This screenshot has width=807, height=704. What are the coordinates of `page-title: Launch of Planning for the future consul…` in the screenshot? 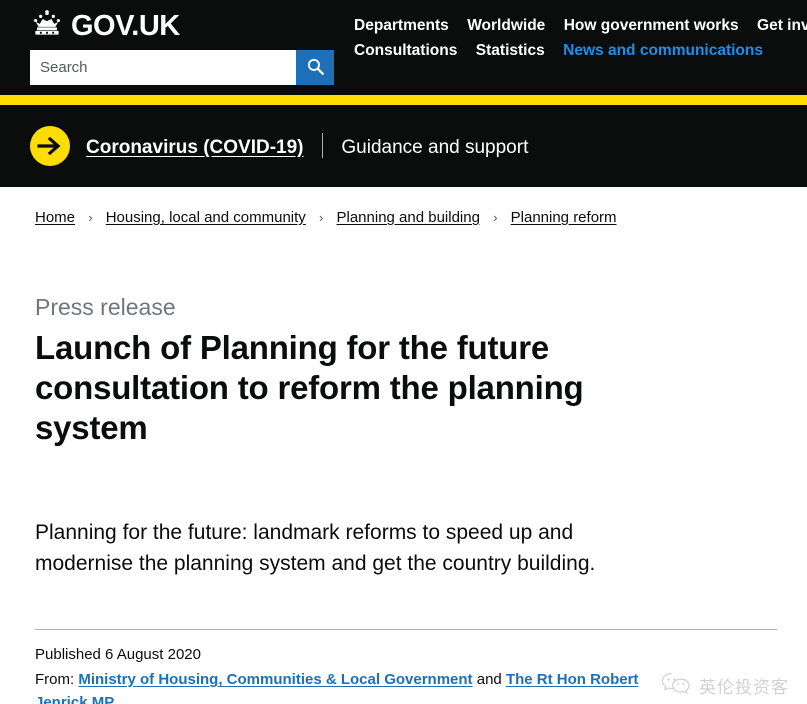 It's located at (309, 387).